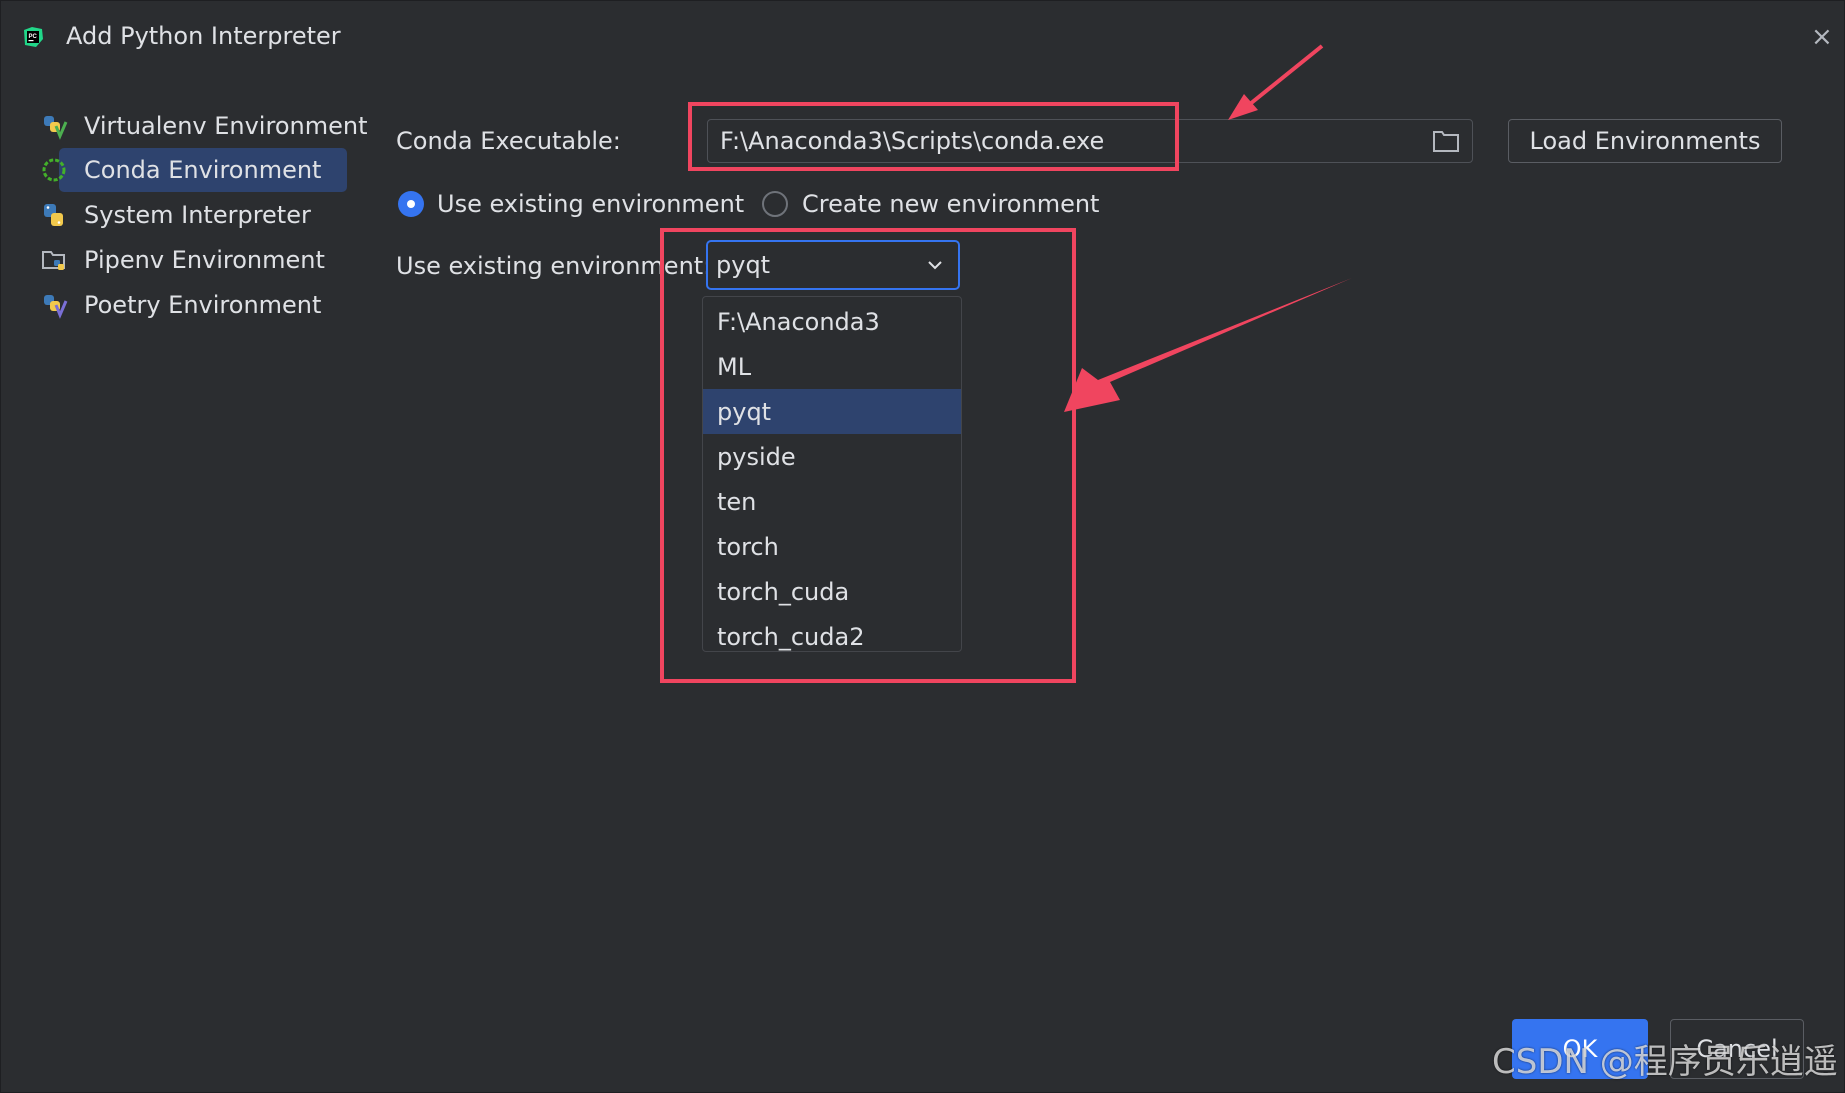 This screenshot has width=1845, height=1093. What do you see at coordinates (1665, 1062) in the screenshot?
I see `watermark: CSDN @程序员乐逍遥` at bounding box center [1665, 1062].